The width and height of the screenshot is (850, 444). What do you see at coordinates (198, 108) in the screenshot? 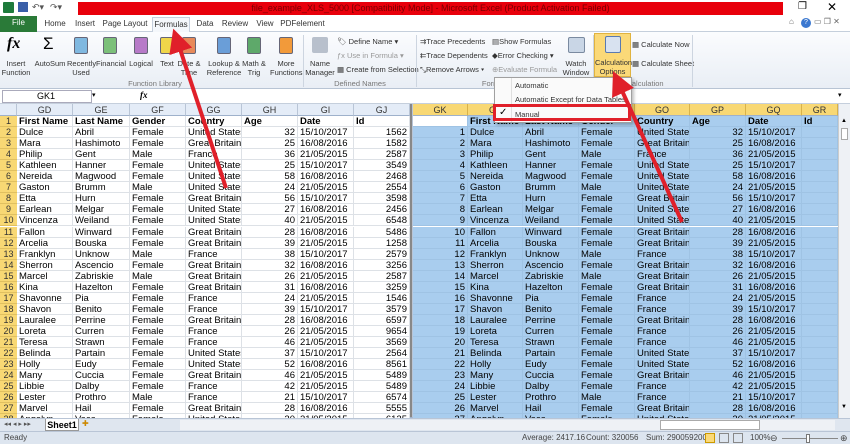
I see `arrow-to-formulas-tab` at bounding box center [198, 108].